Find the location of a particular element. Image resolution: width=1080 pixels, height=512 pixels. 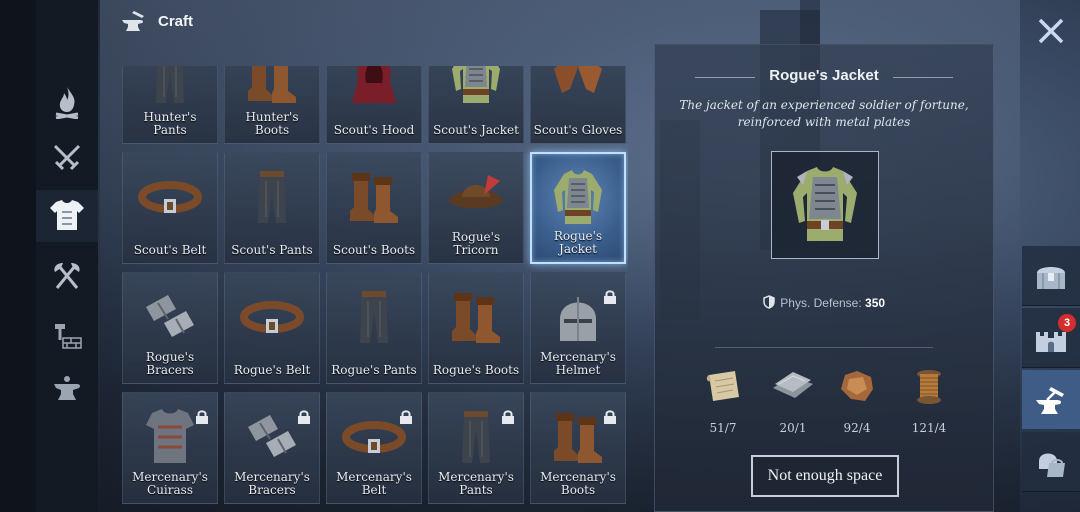

craft-tab-button is located at coordinates (1051, 400).